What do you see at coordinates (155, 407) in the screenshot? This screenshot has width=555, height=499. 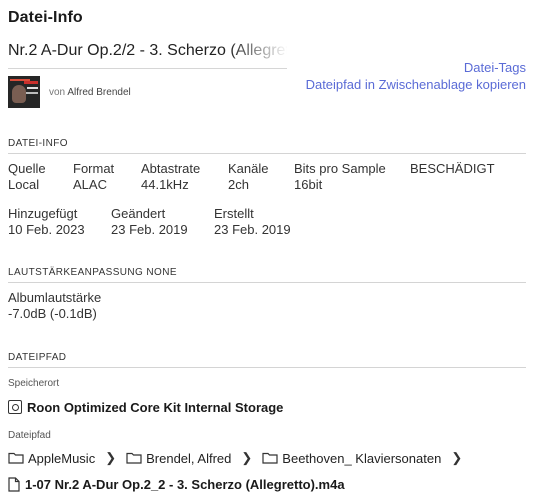 I see `storage-name: Roon Optimized Core Kit Internal Storage` at bounding box center [155, 407].